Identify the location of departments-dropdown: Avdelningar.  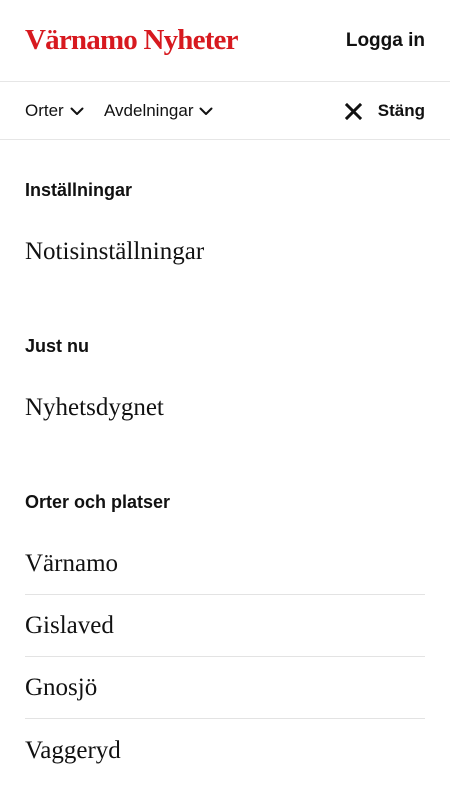
(158, 111).